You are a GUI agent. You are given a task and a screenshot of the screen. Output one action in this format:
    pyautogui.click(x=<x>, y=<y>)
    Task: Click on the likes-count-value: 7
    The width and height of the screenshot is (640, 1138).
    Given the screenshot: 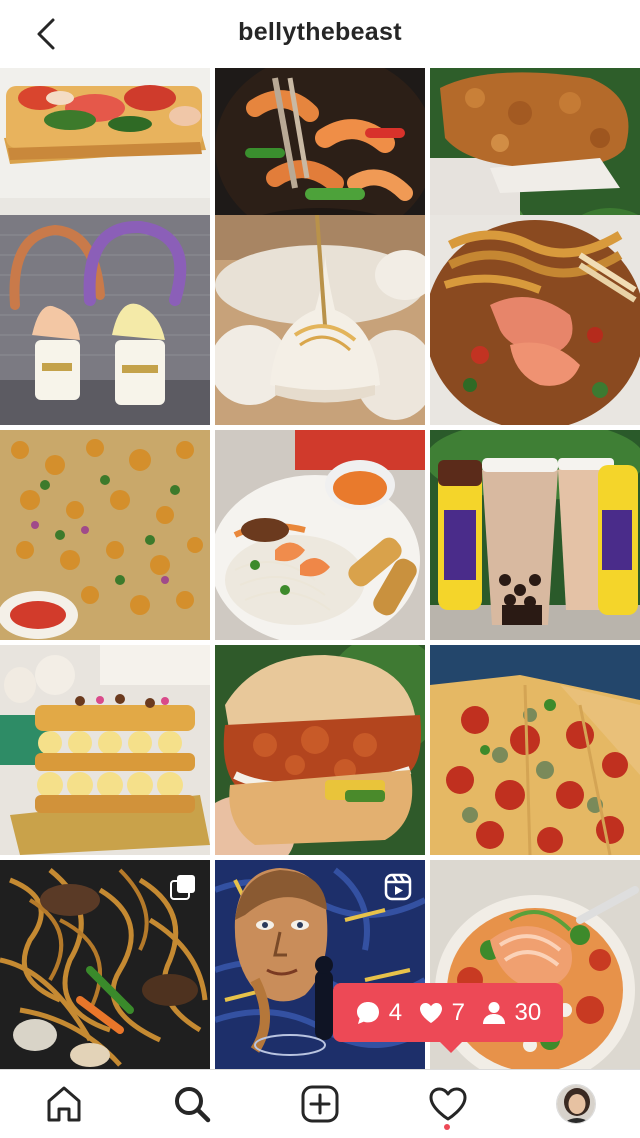 What is the action you would take?
    pyautogui.click(x=458, y=1012)
    